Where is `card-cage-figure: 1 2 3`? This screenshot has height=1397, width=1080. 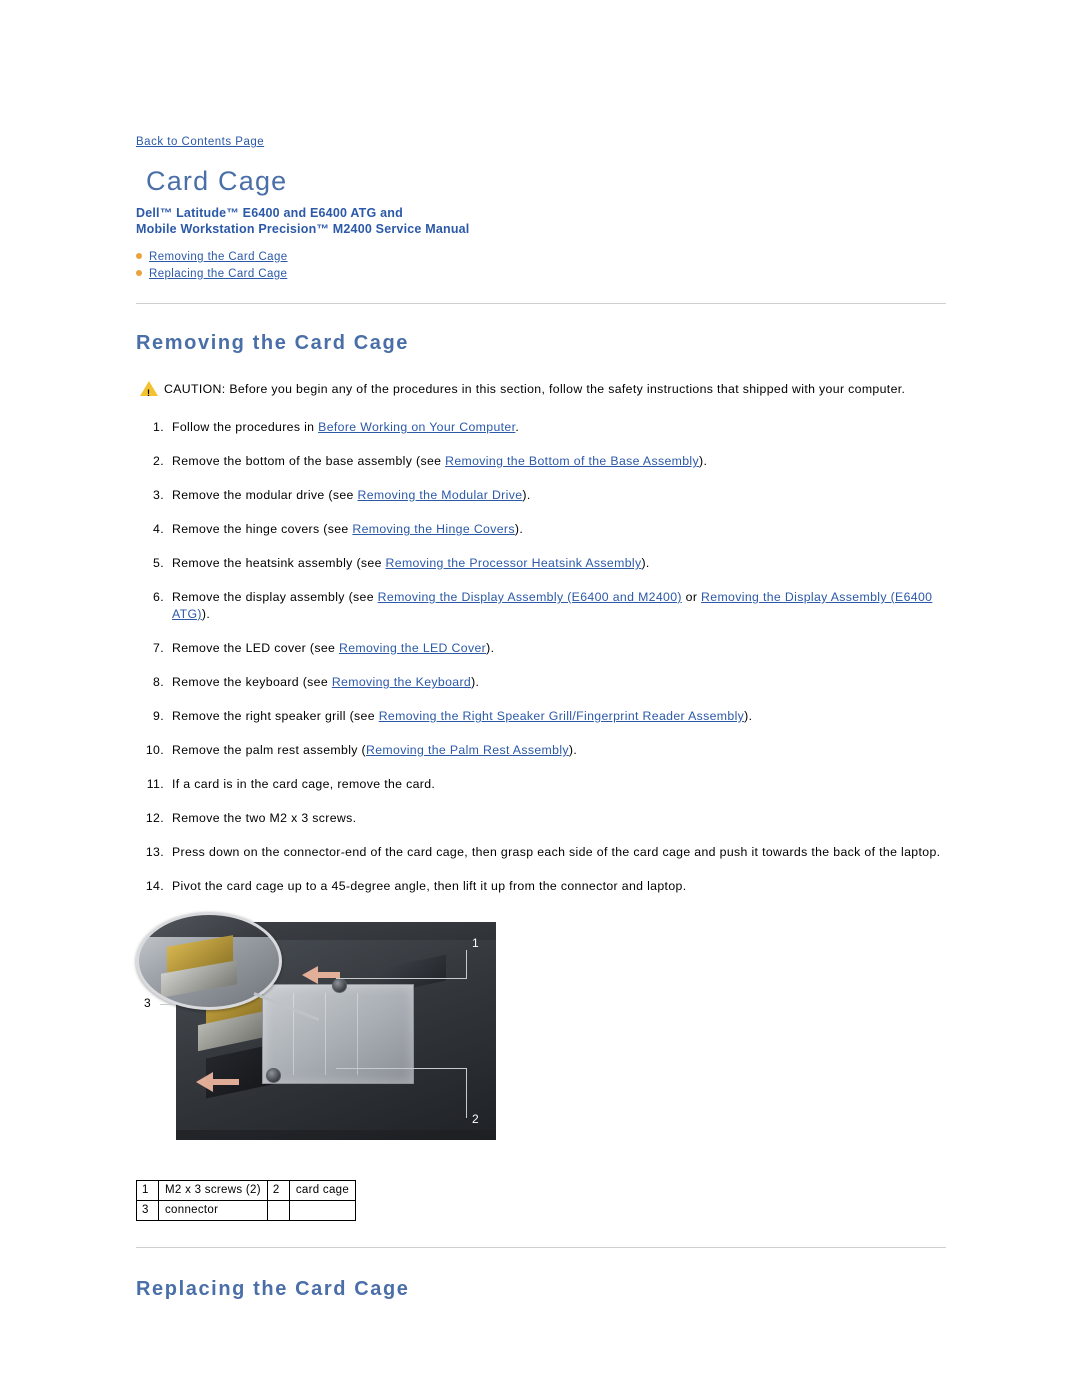 card-cage-figure: 1 2 3 is located at coordinates (346, 1037).